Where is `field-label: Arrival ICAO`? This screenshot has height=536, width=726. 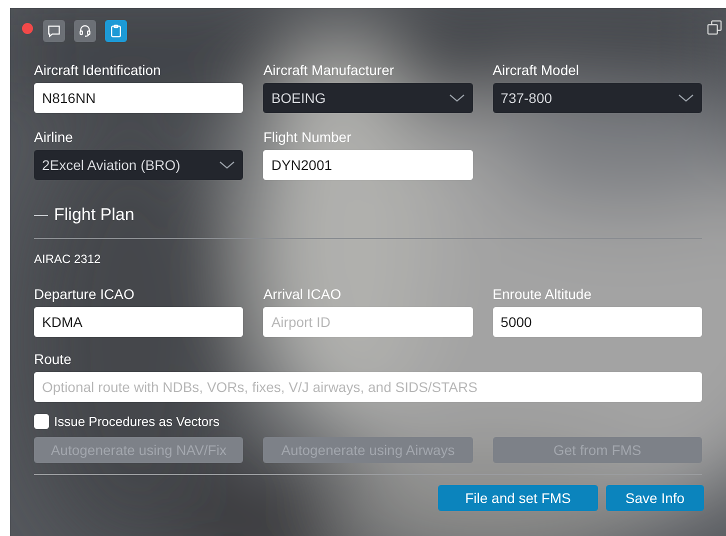
field-label: Arrival ICAO is located at coordinates (302, 293).